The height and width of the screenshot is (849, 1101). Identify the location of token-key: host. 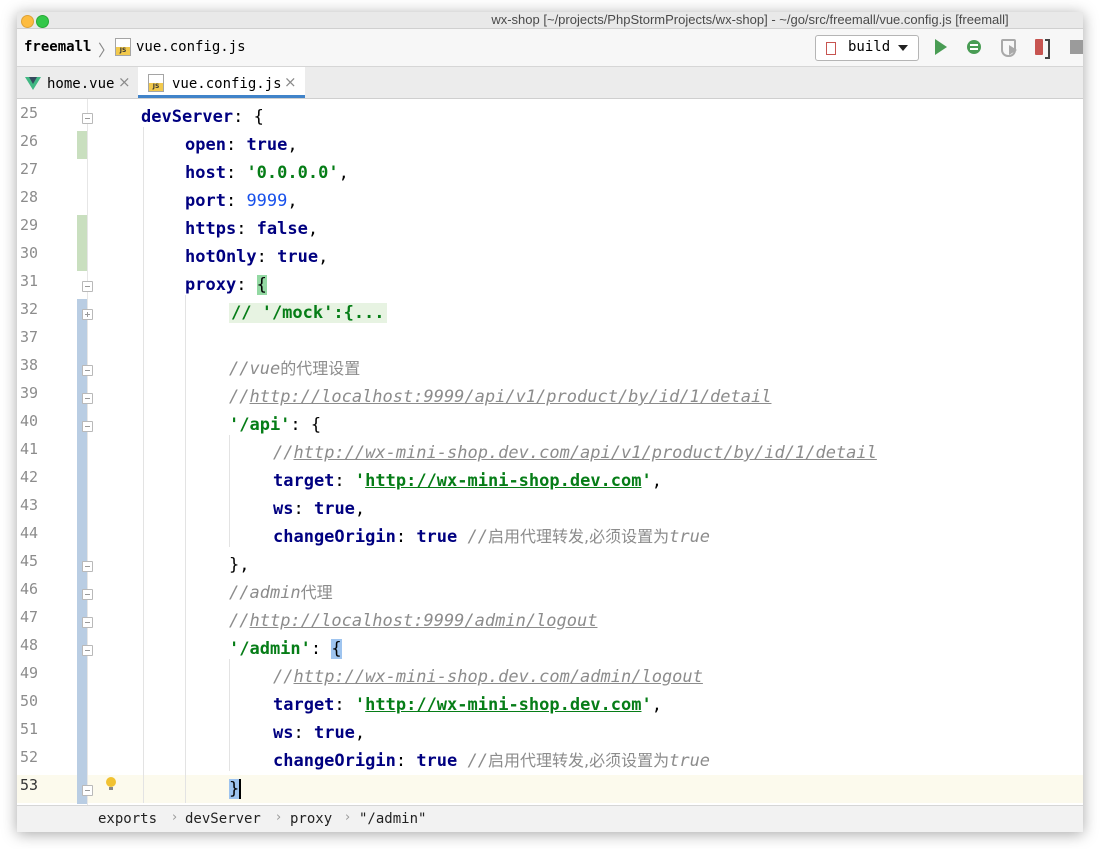
(205, 173).